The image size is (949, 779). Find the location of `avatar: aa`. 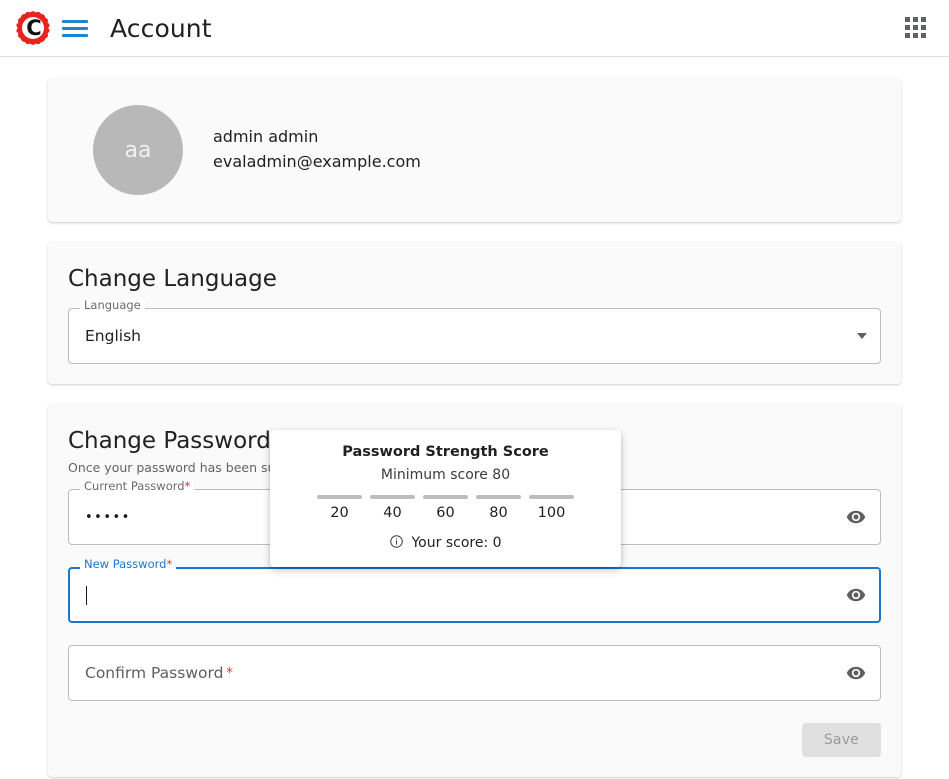

avatar: aa is located at coordinates (138, 150).